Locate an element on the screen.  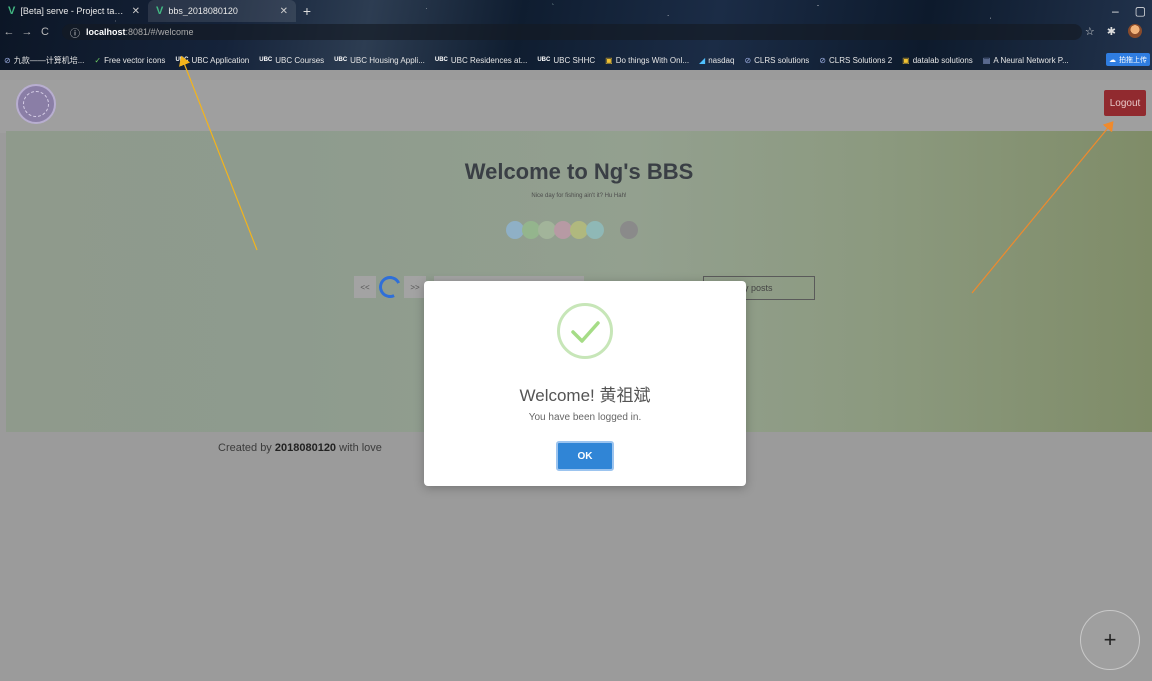
extensions-icon: ✱ is located at coordinates (1111, 31).